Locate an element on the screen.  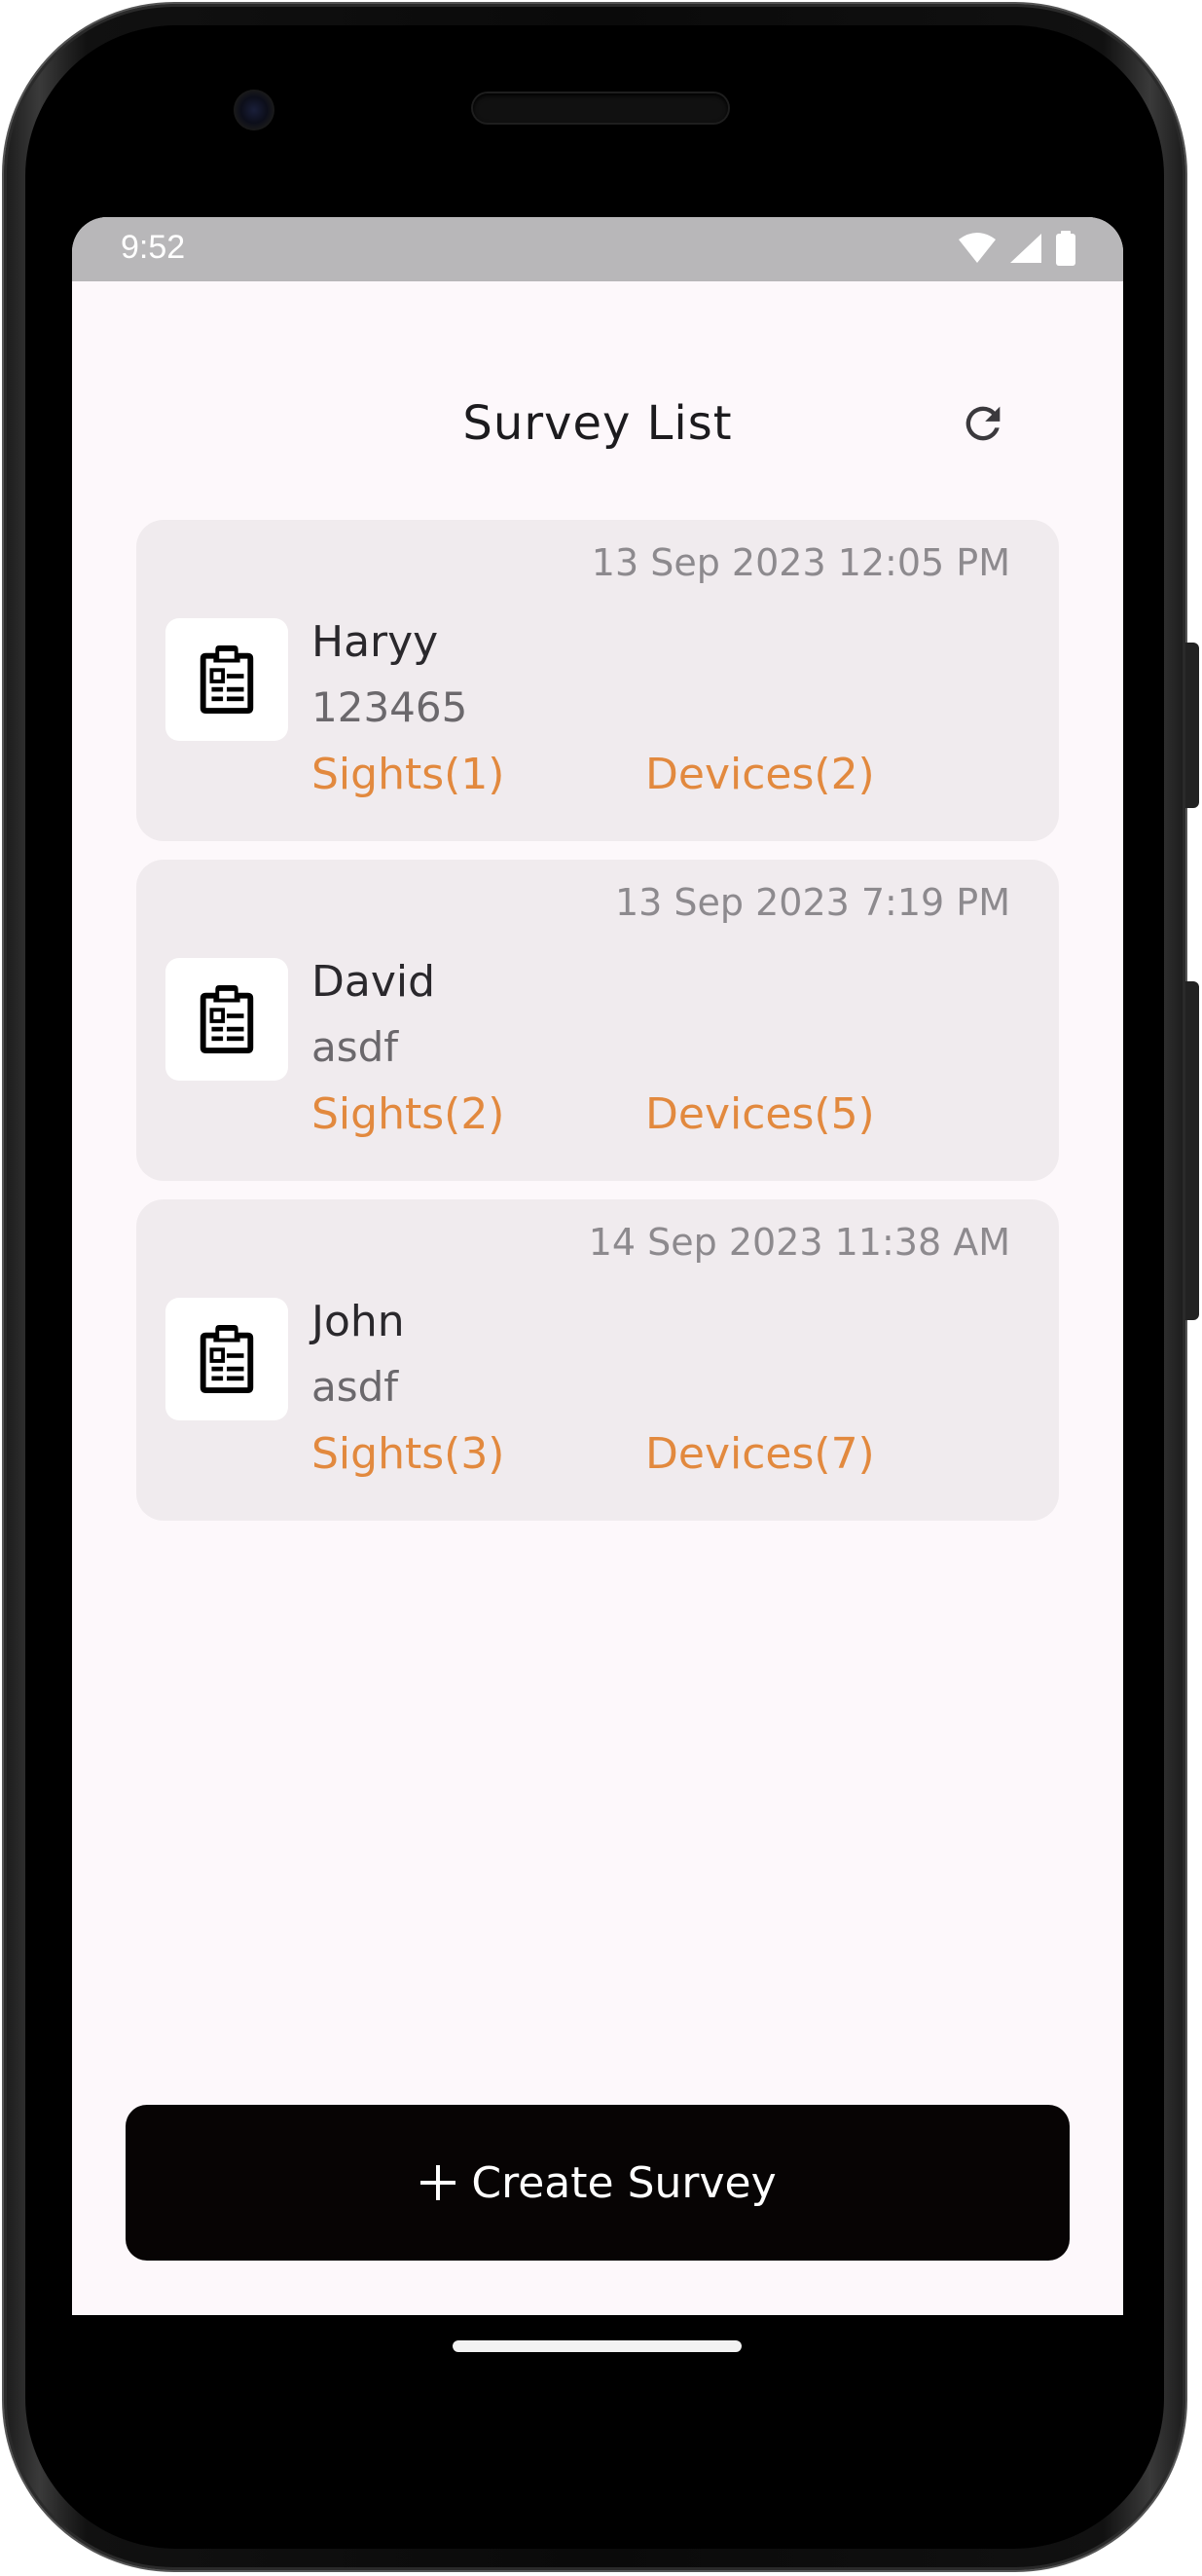
status-icons is located at coordinates (1017, 248).